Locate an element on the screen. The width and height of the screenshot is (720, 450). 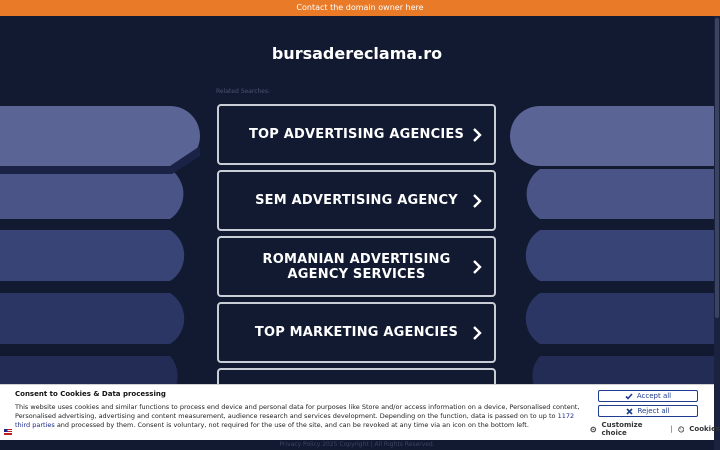
domain-title: bursadereclama.ro is located at coordinates (357, 53).